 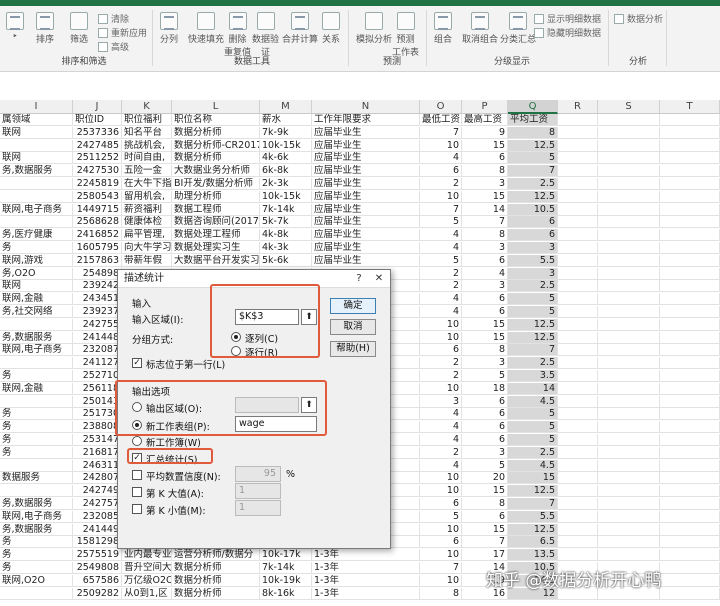 What do you see at coordinates (216, 145) in the screenshot?
I see `table-cell: 数据分析师-CR2017` at bounding box center [216, 145].